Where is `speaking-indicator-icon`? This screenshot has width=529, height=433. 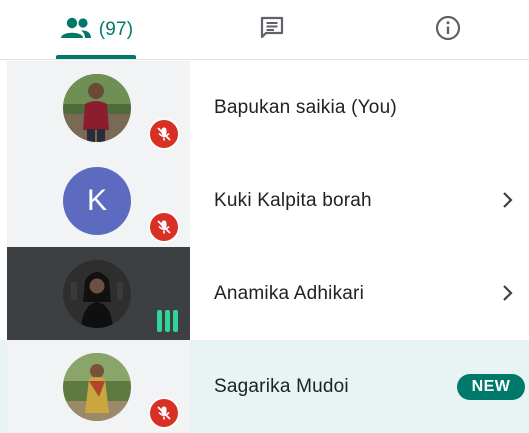 speaking-indicator-icon is located at coordinates (167, 321).